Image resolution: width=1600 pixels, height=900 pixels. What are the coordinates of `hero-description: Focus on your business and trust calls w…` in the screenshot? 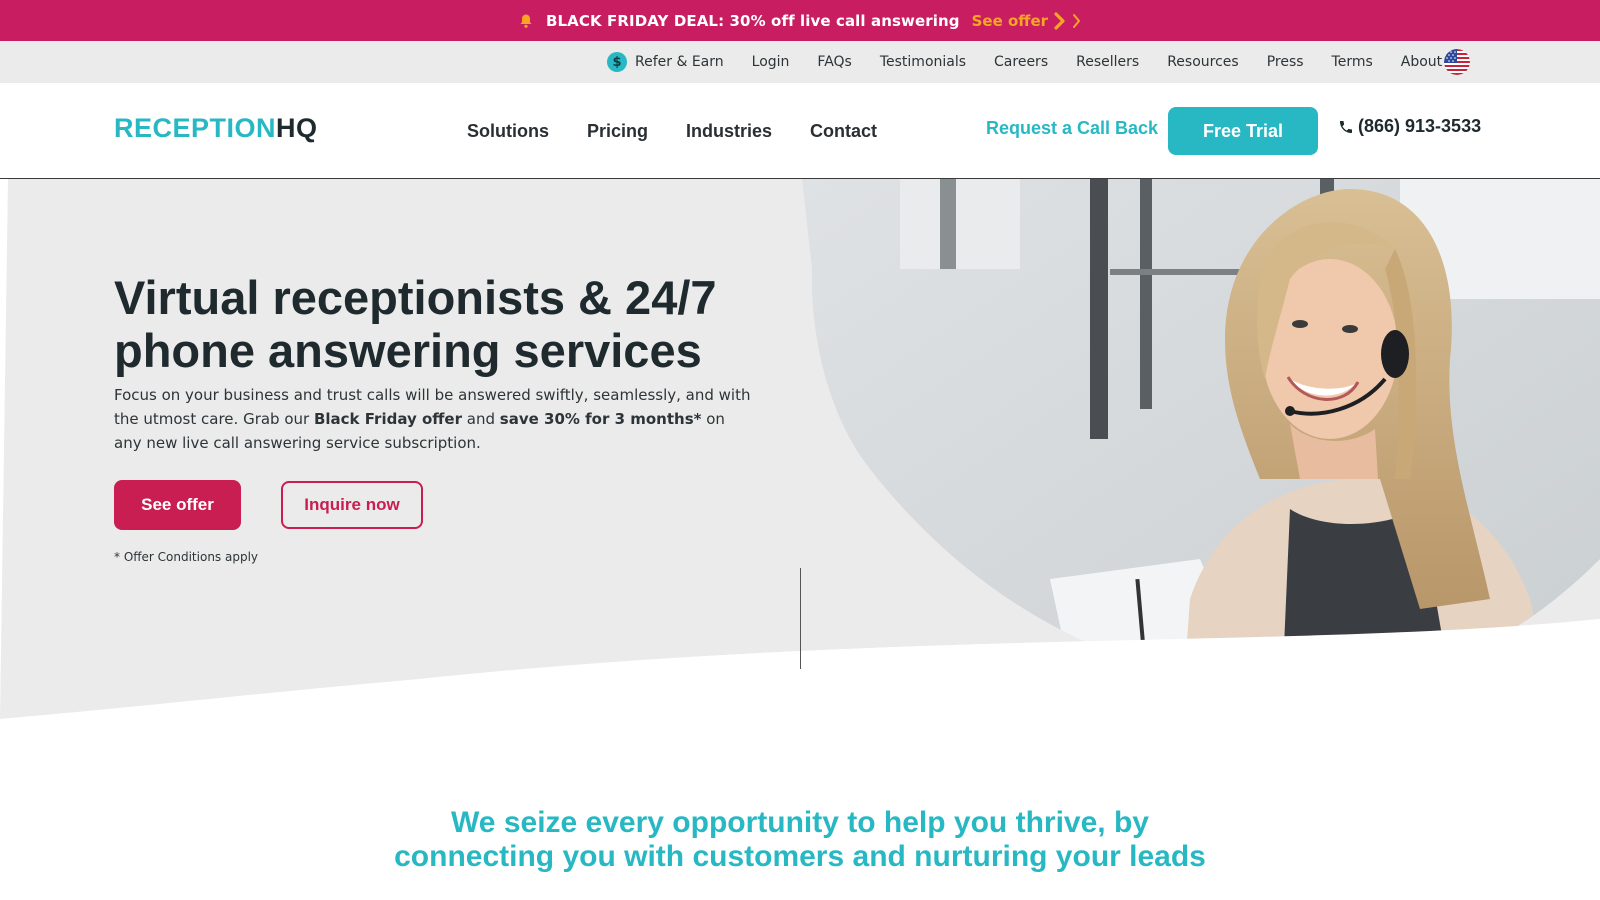 It's located at (434, 419).